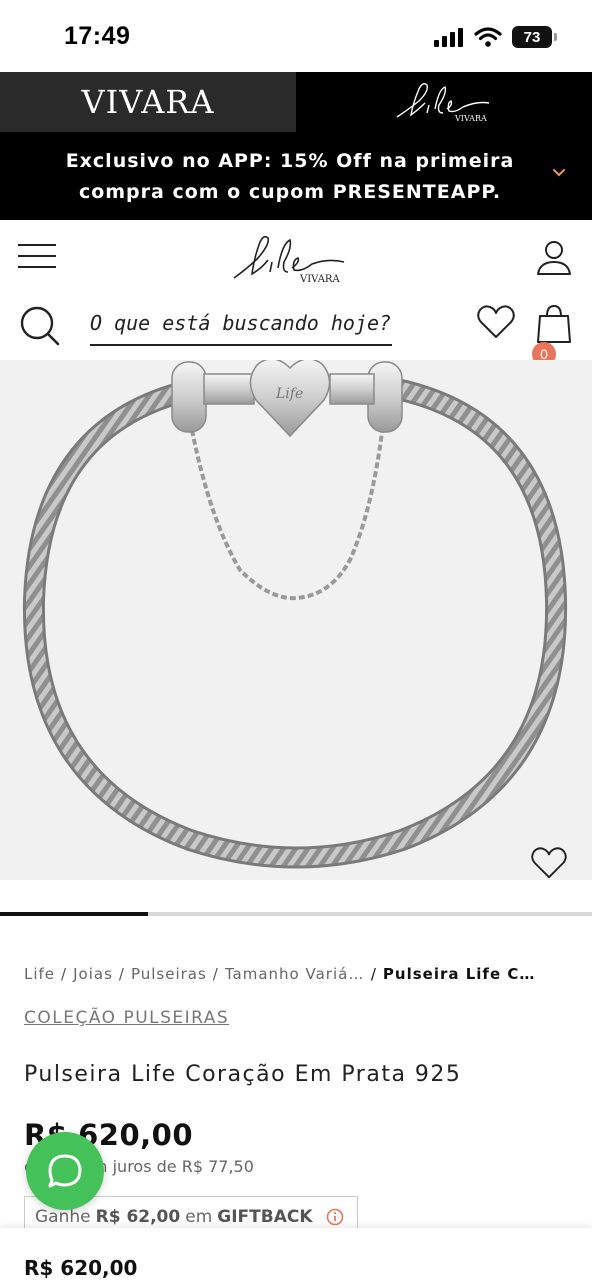 The image size is (592, 1280). Describe the element at coordinates (470, 118) in the screenshot. I see `life-sub-logo: VIVARA` at that location.